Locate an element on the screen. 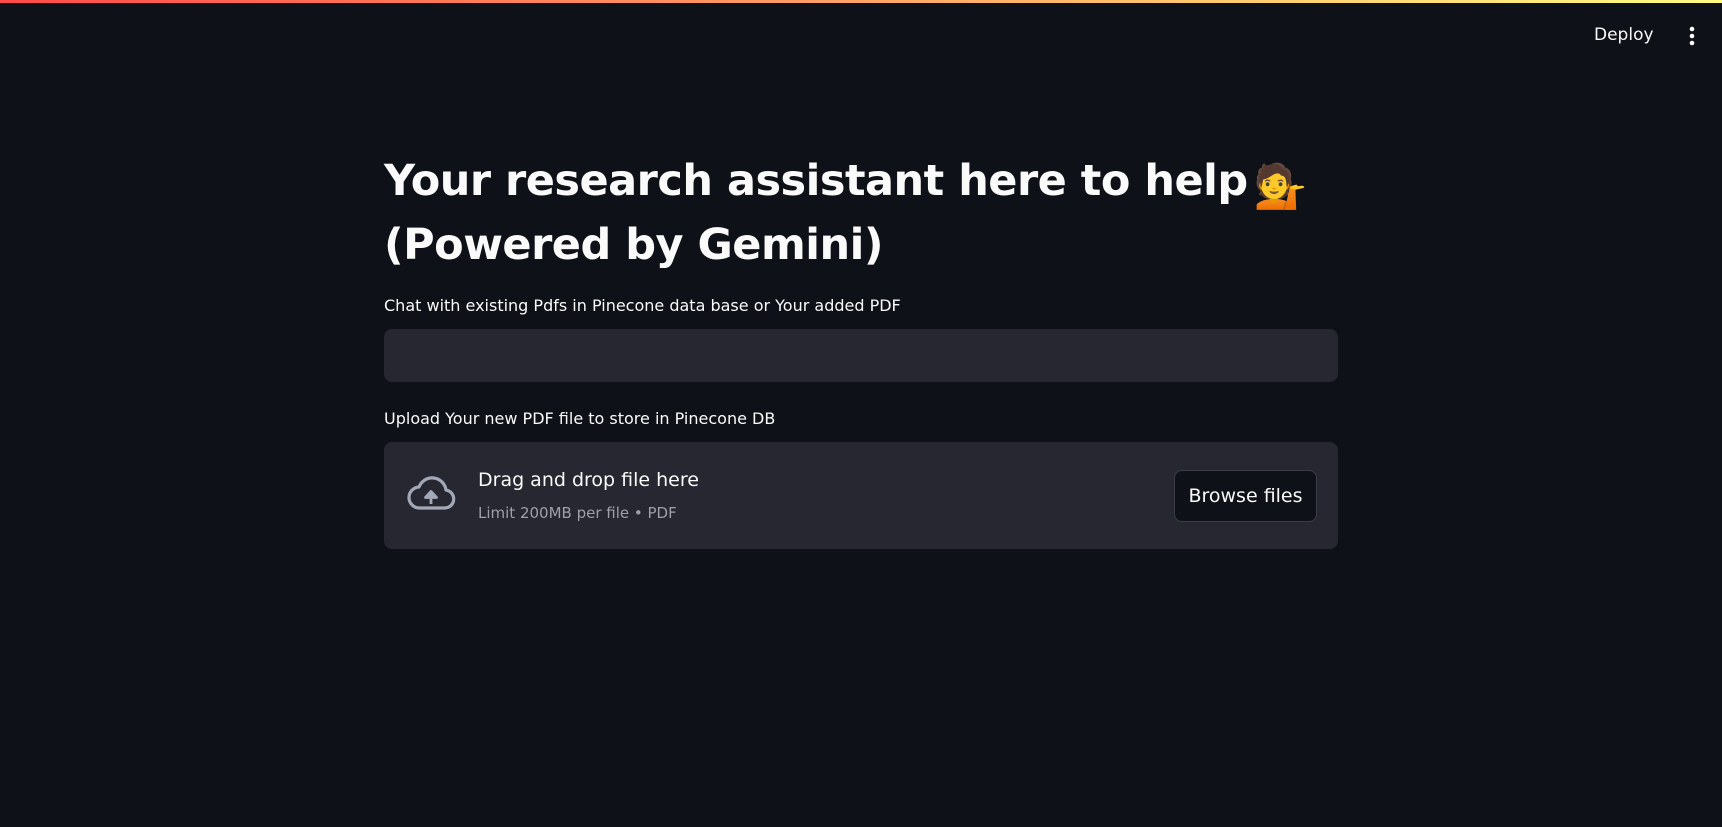 The width and height of the screenshot is (1722, 827). vertical-dots-icon is located at coordinates (1692, 36).